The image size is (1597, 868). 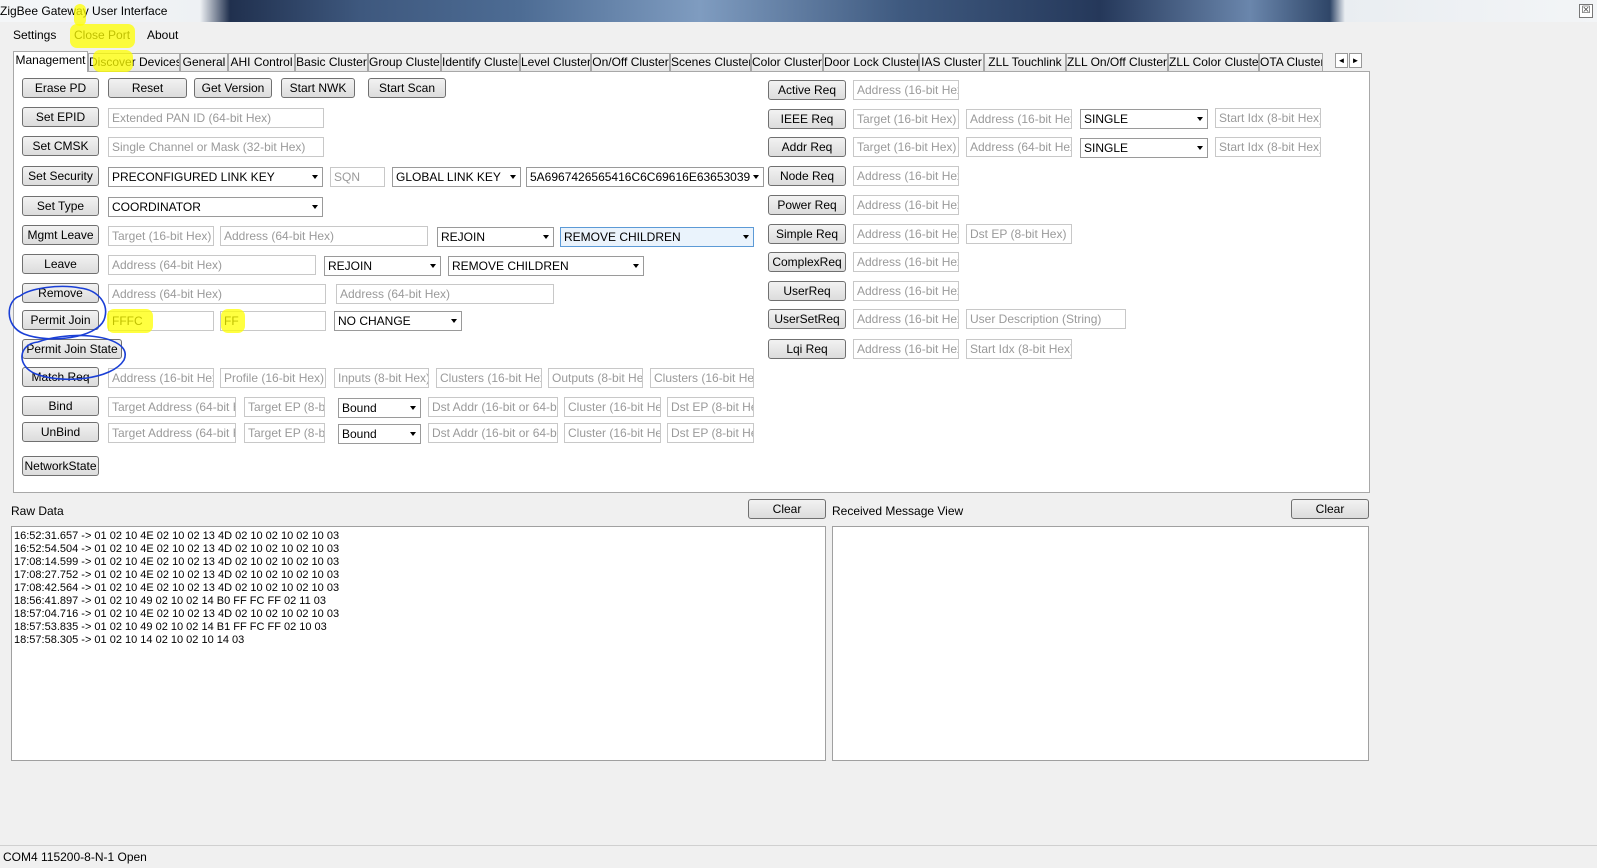 I want to click on mgmt-leave-target-input: Target (16-bit Hex), so click(x=161, y=236).